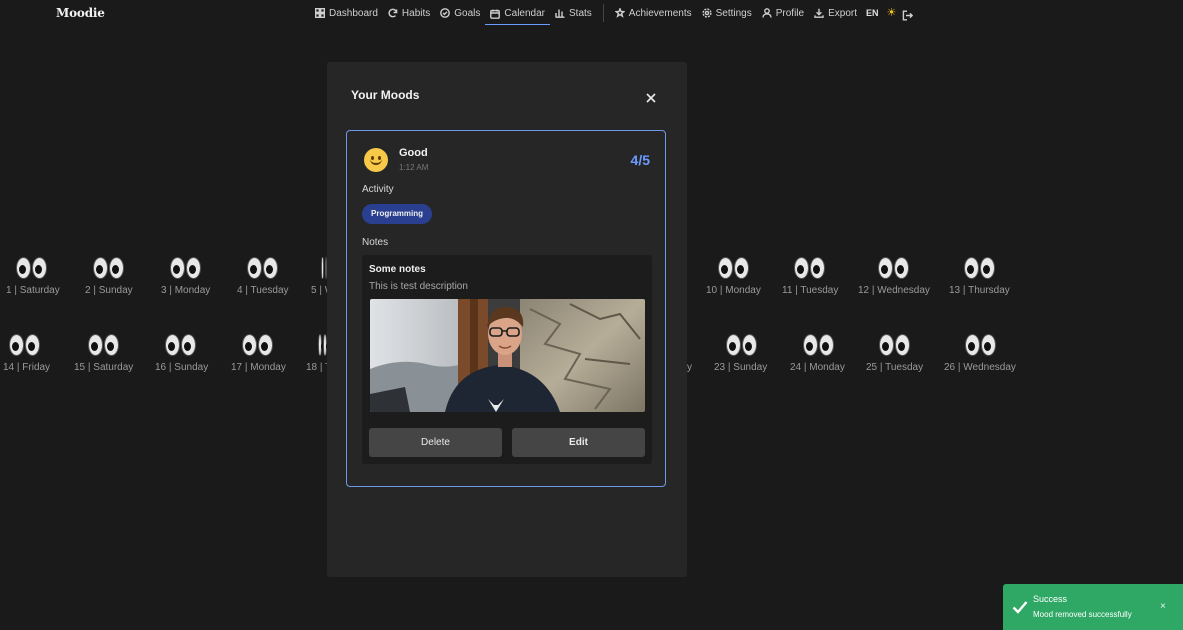 This screenshot has width=1183, height=630. I want to click on edit-button: Edit, so click(578, 442).